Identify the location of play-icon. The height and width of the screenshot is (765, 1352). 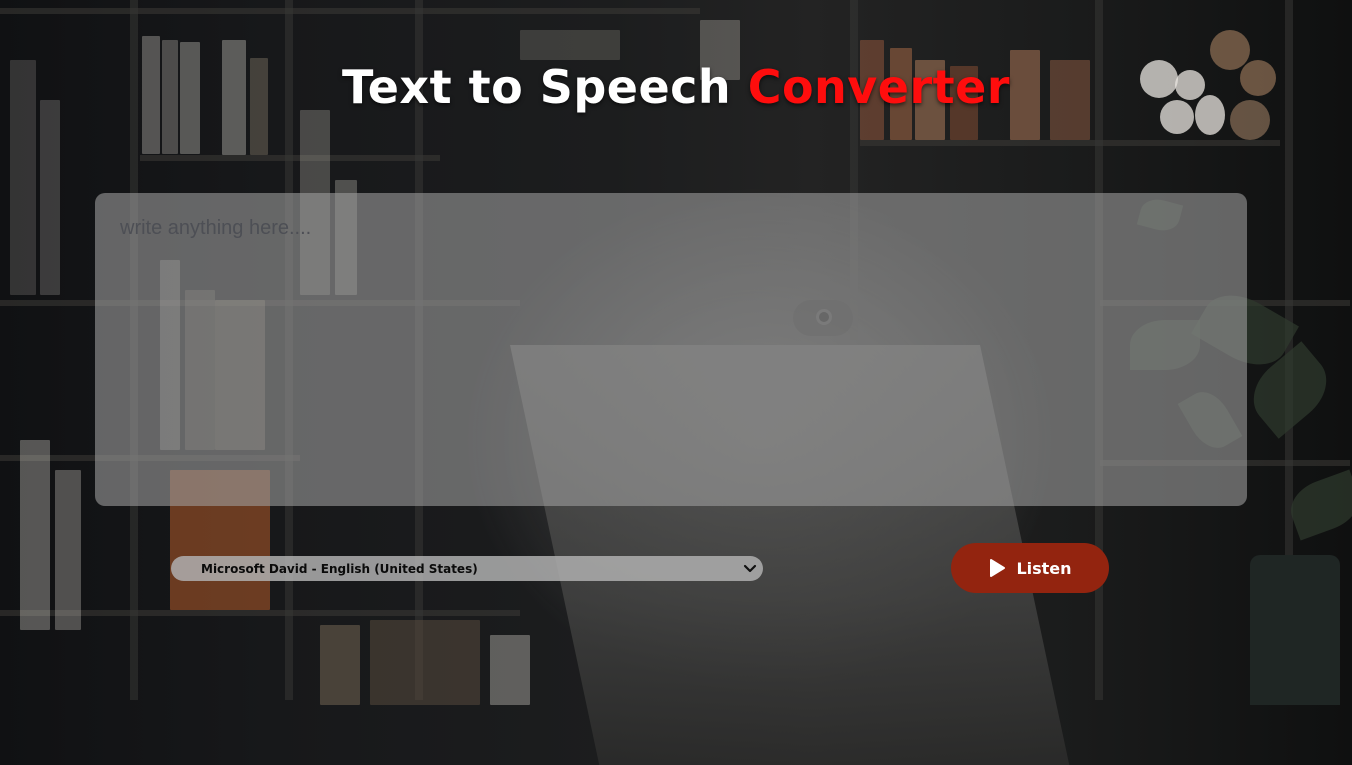
(997, 568).